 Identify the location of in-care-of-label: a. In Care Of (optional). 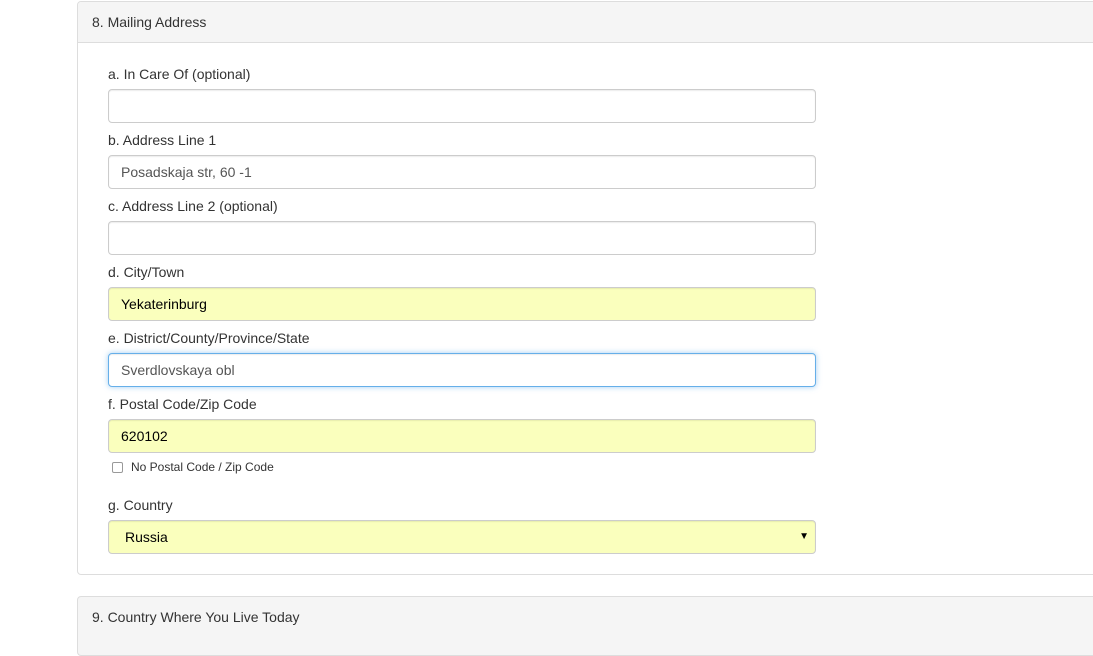
(179, 74).